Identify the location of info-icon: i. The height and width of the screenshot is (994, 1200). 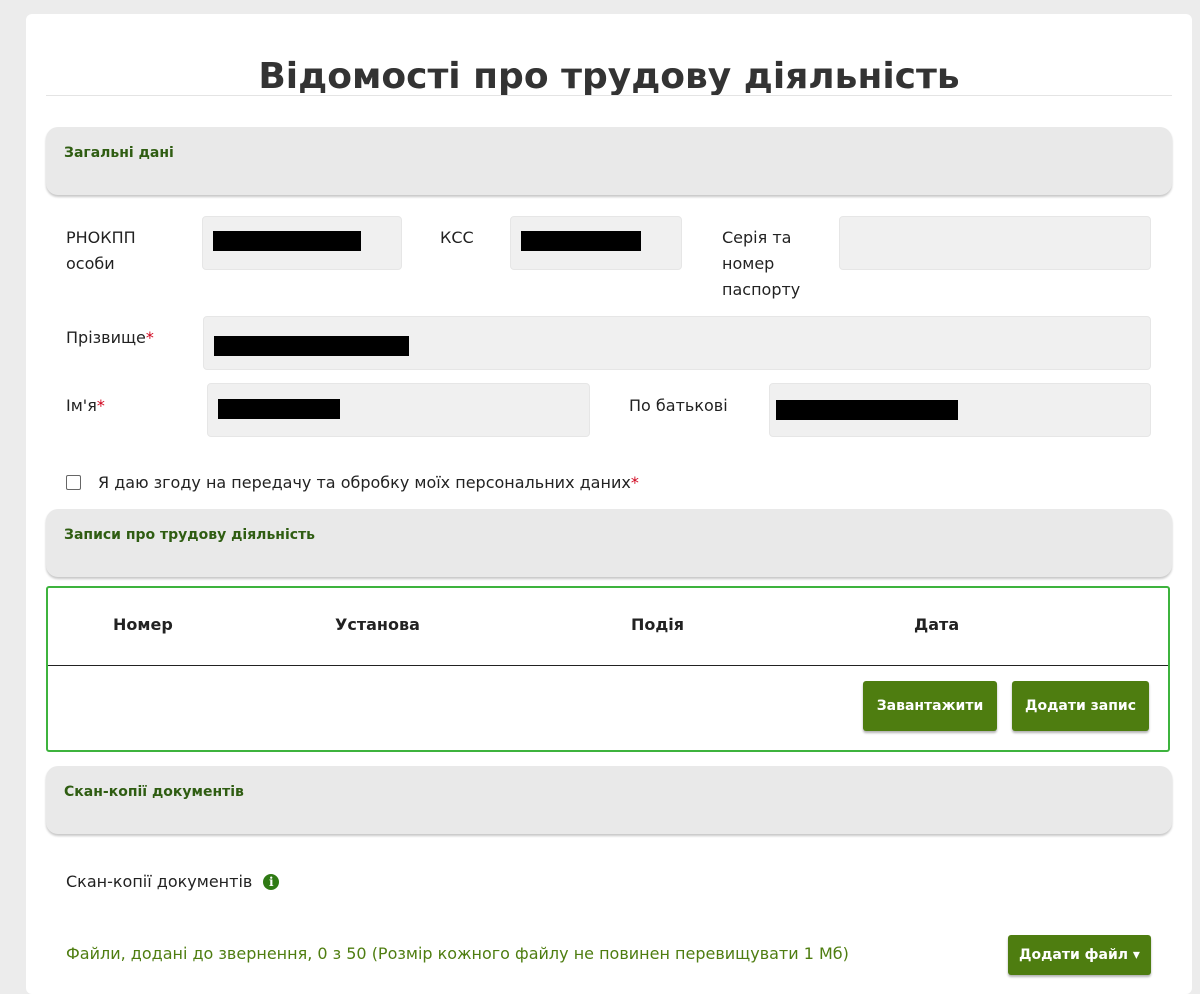
(271, 881).